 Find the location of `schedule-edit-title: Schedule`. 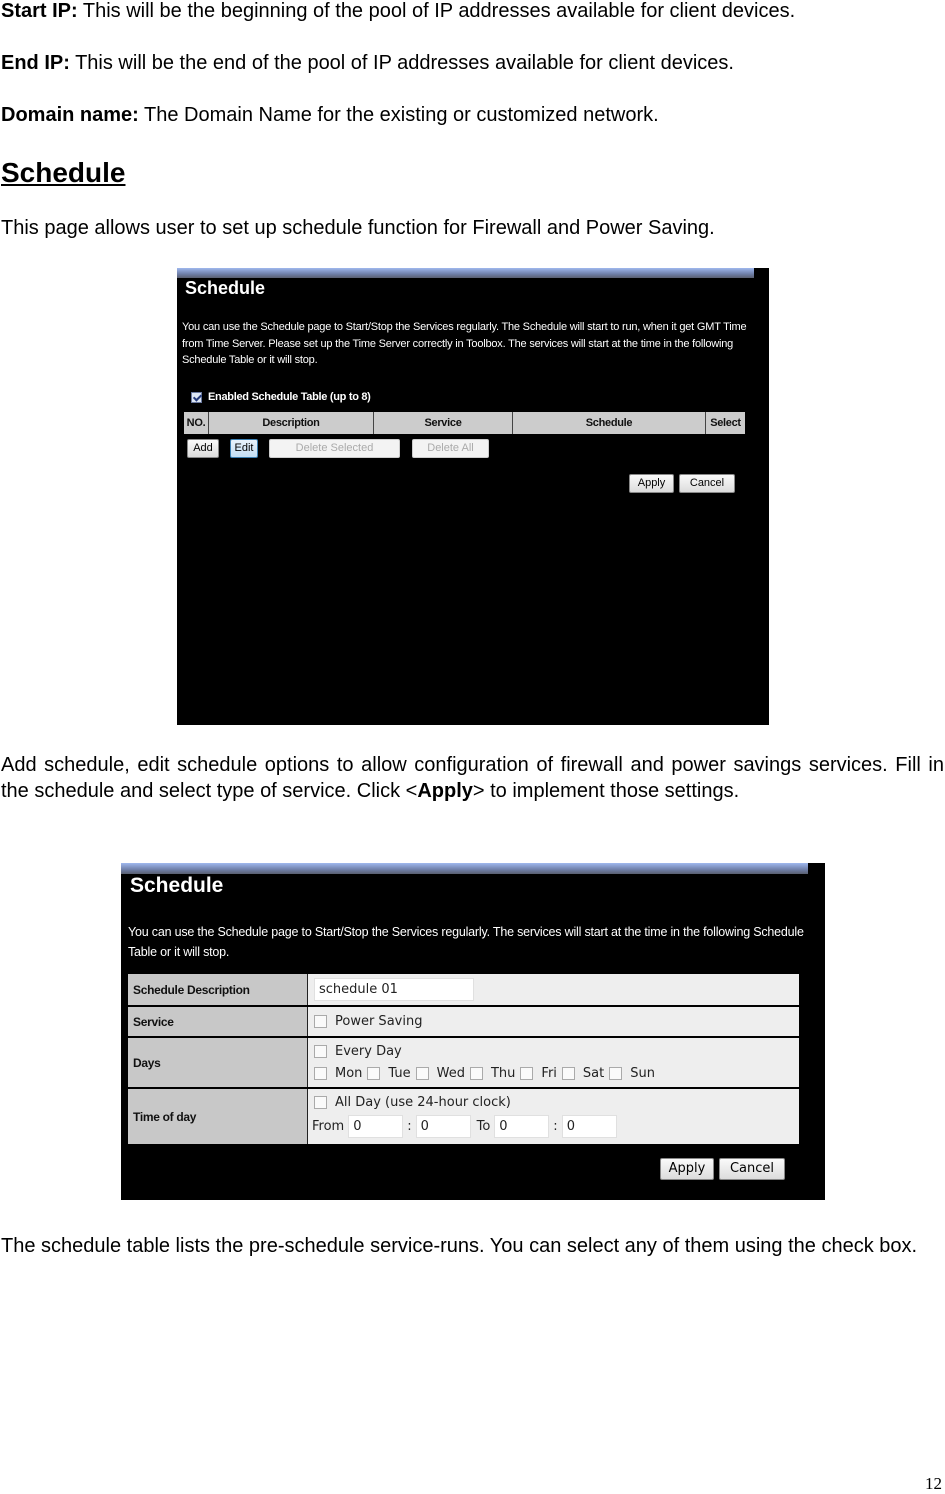

schedule-edit-title: Schedule is located at coordinates (177, 885).